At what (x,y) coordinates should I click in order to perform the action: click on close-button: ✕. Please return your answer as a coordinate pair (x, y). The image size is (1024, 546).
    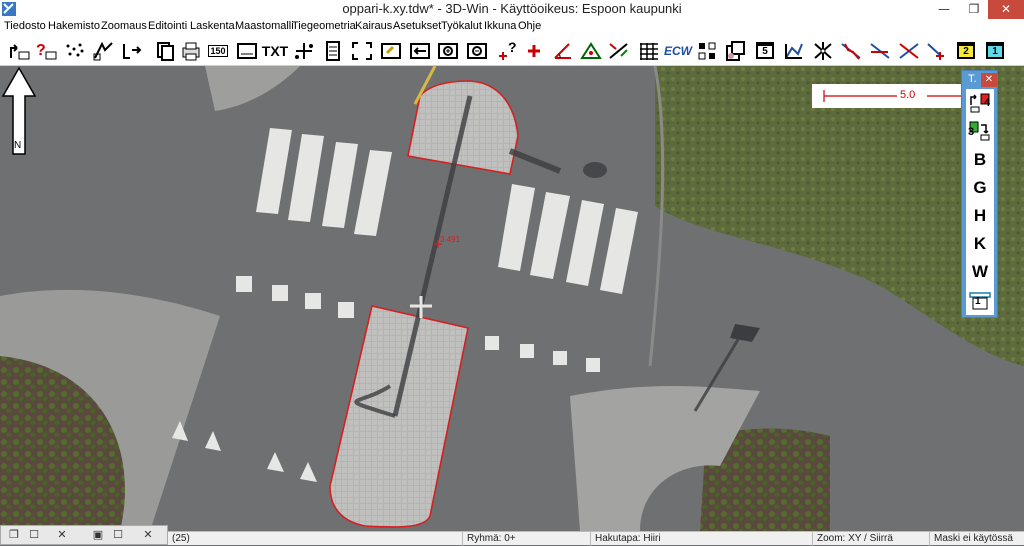
    Looking at the image, I should click on (1006, 9).